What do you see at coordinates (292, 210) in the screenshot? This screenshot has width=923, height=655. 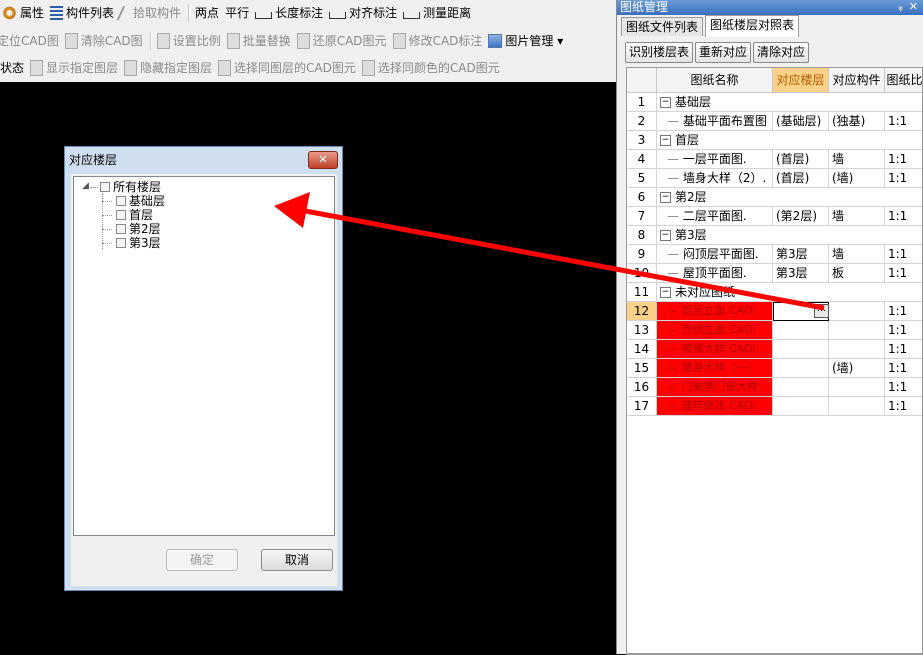 I see `arrow-head` at bounding box center [292, 210].